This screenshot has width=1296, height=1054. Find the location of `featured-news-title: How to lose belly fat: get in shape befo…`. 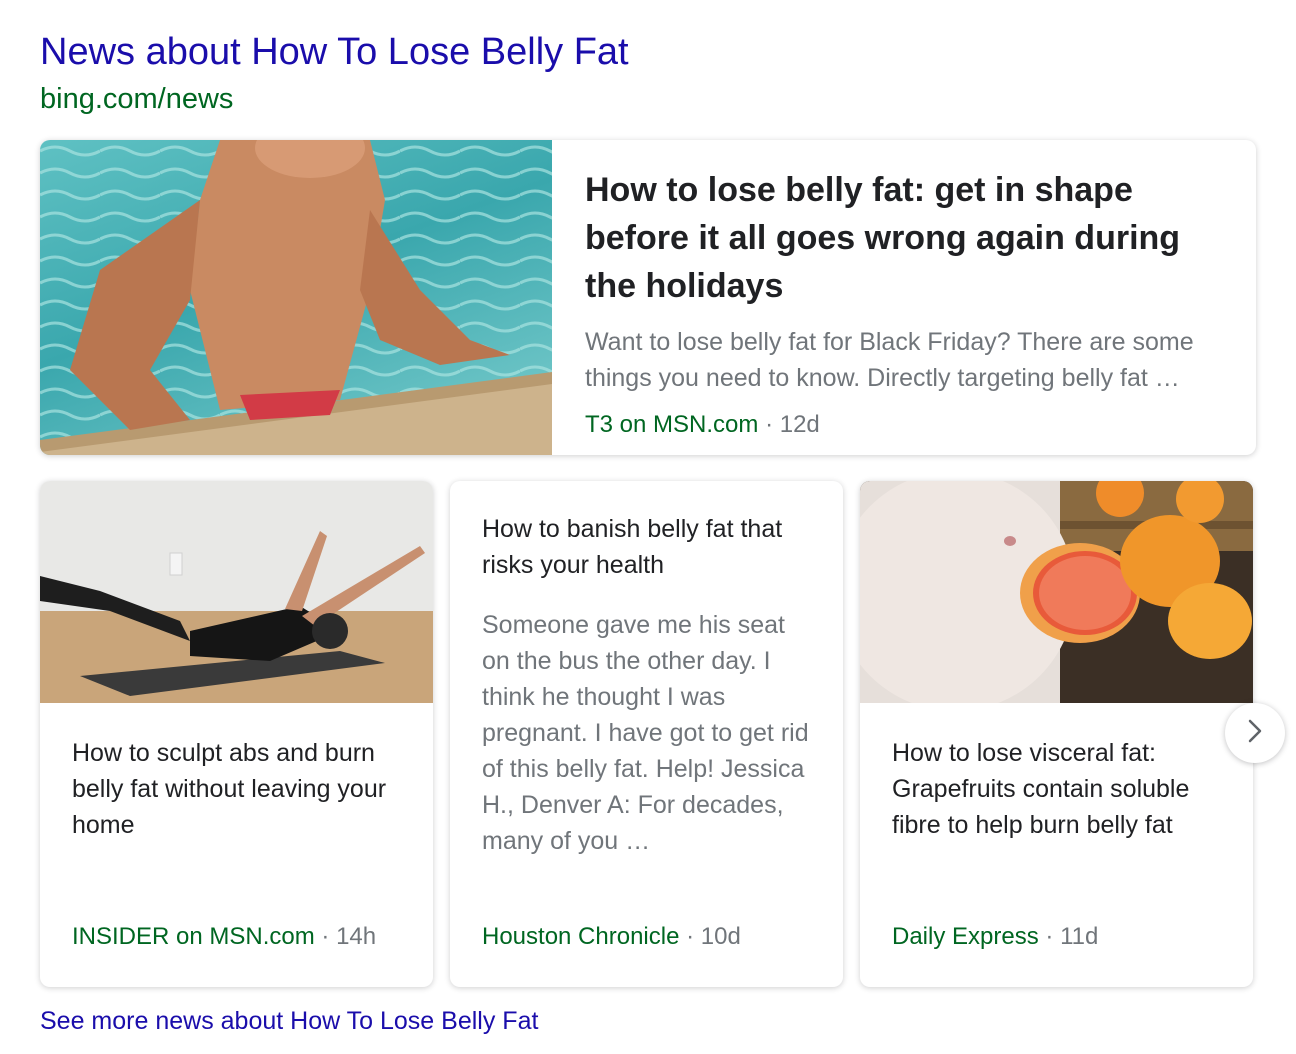

featured-news-title: How to lose belly fat: get in shape befo… is located at coordinates (905, 238).